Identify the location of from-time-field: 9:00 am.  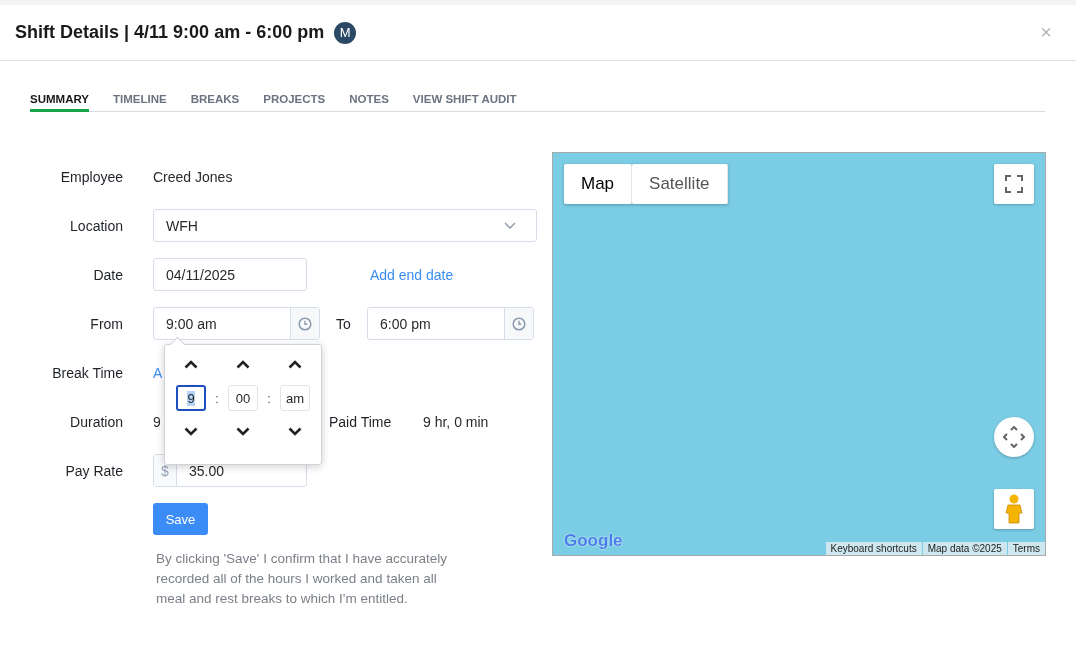
(236, 323).